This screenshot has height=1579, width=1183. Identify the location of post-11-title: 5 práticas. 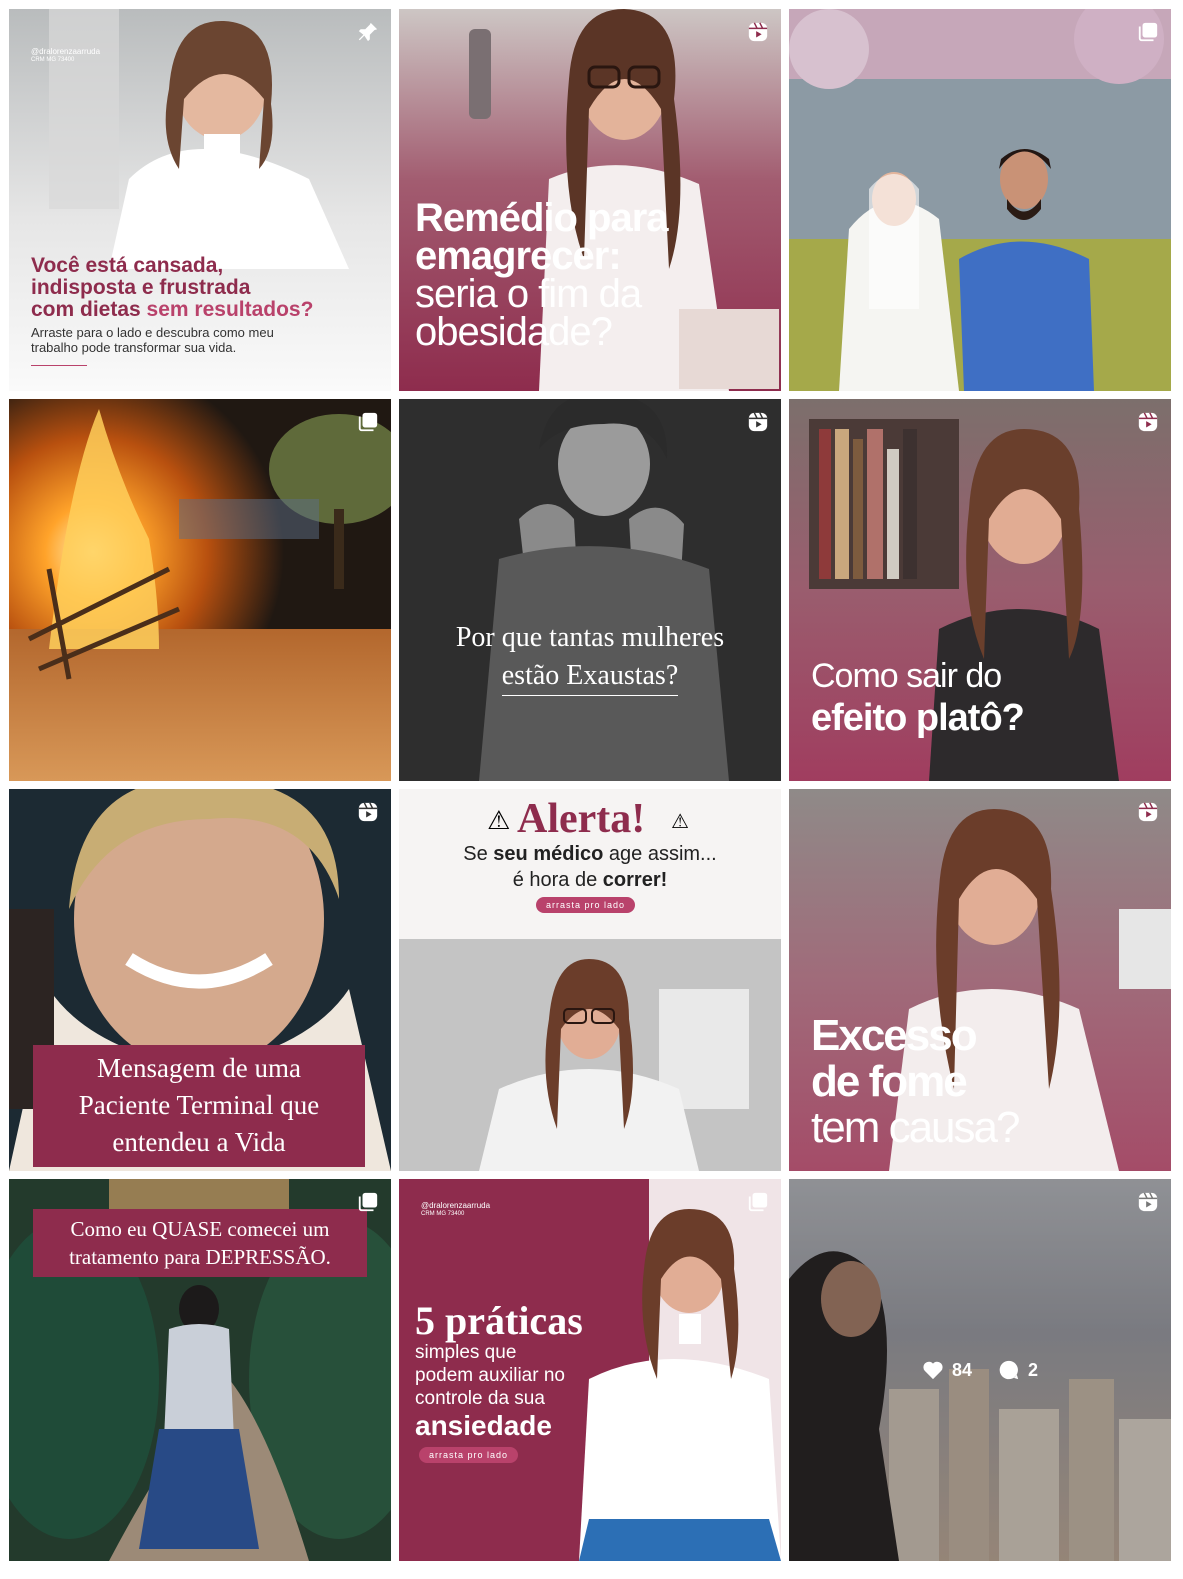
(499, 1320).